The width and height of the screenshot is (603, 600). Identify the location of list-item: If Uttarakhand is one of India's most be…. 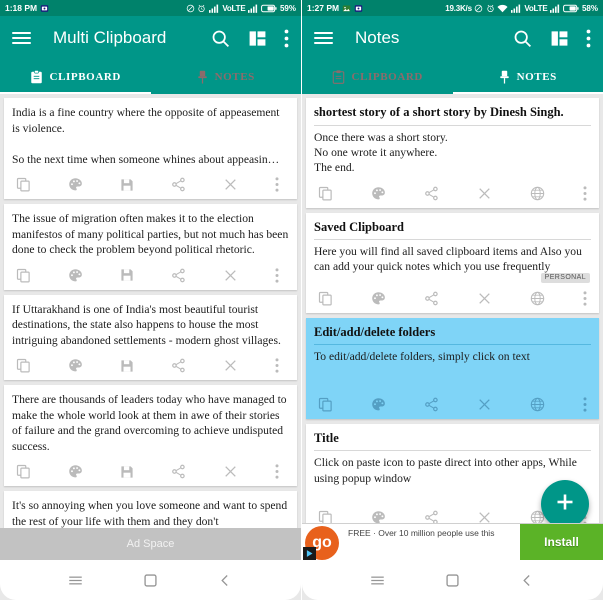
(150, 337).